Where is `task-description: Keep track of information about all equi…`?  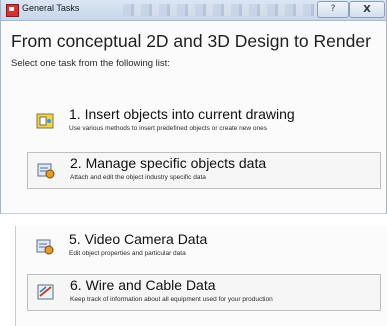 task-description: Keep track of information about all equi… is located at coordinates (171, 299).